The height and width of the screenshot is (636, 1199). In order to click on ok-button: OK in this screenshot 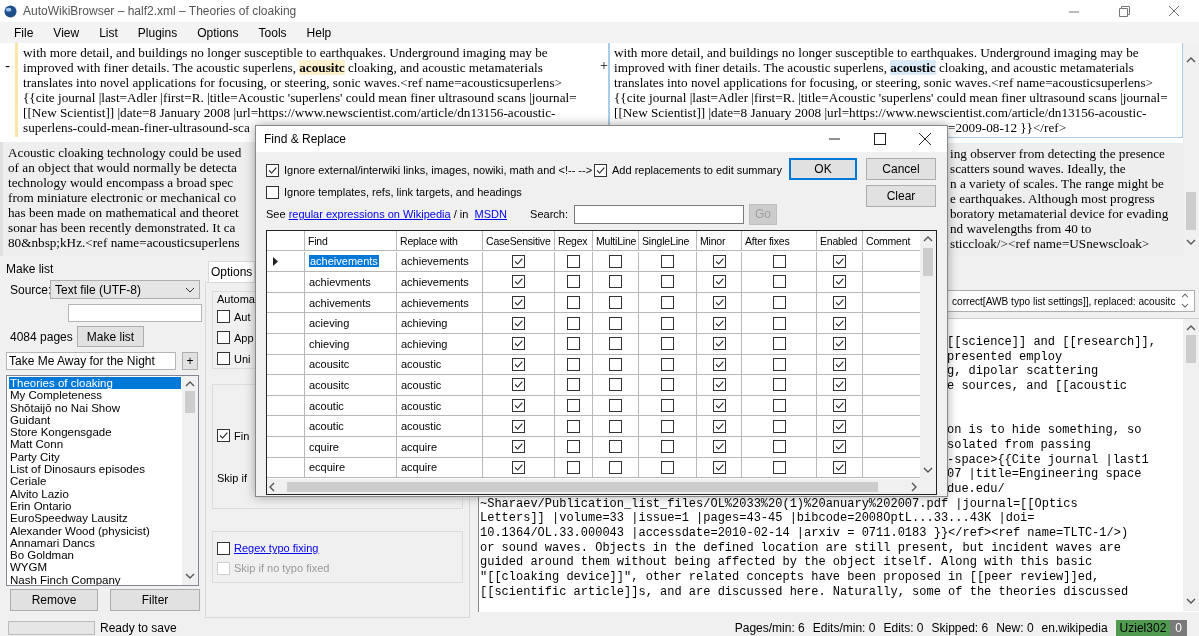, I will do `click(823, 169)`.